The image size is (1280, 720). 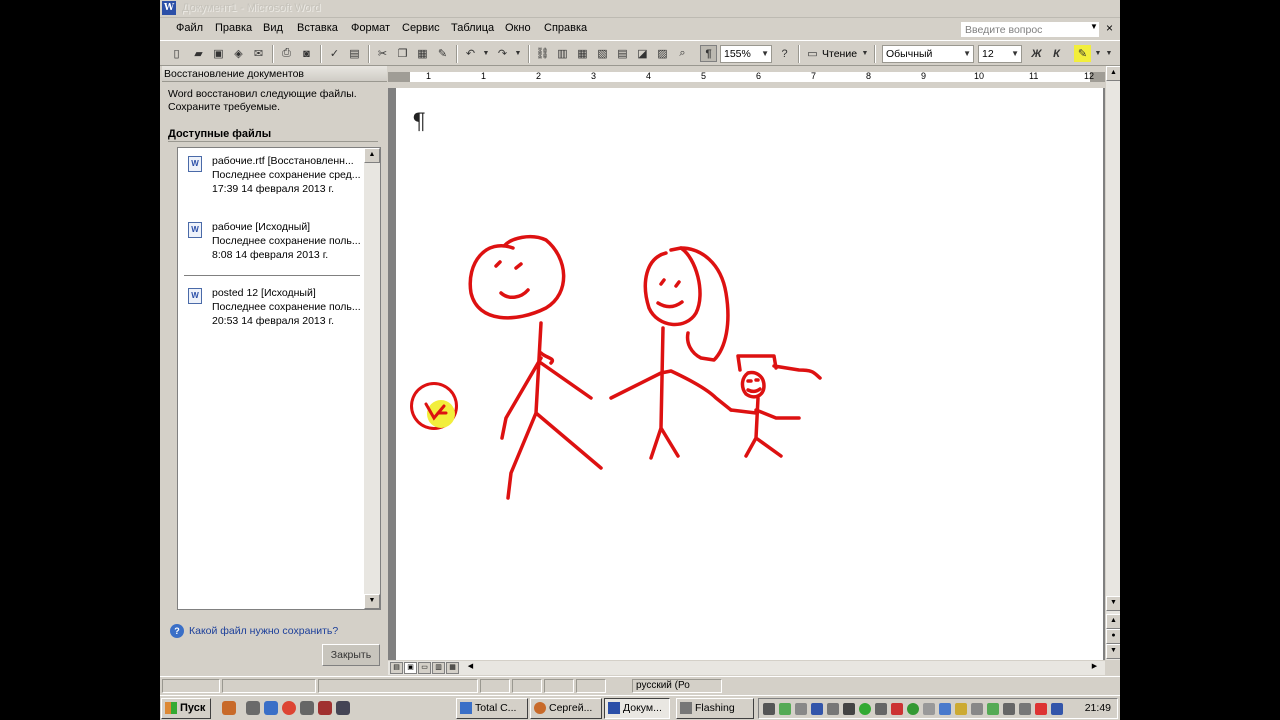 I want to click on menu-insert: Вставка, so click(x=317, y=28).